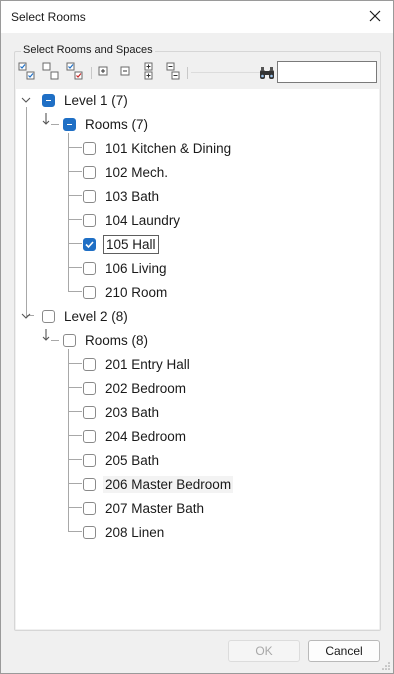  I want to click on level-2-label: Level 2 (8), so click(96, 316).